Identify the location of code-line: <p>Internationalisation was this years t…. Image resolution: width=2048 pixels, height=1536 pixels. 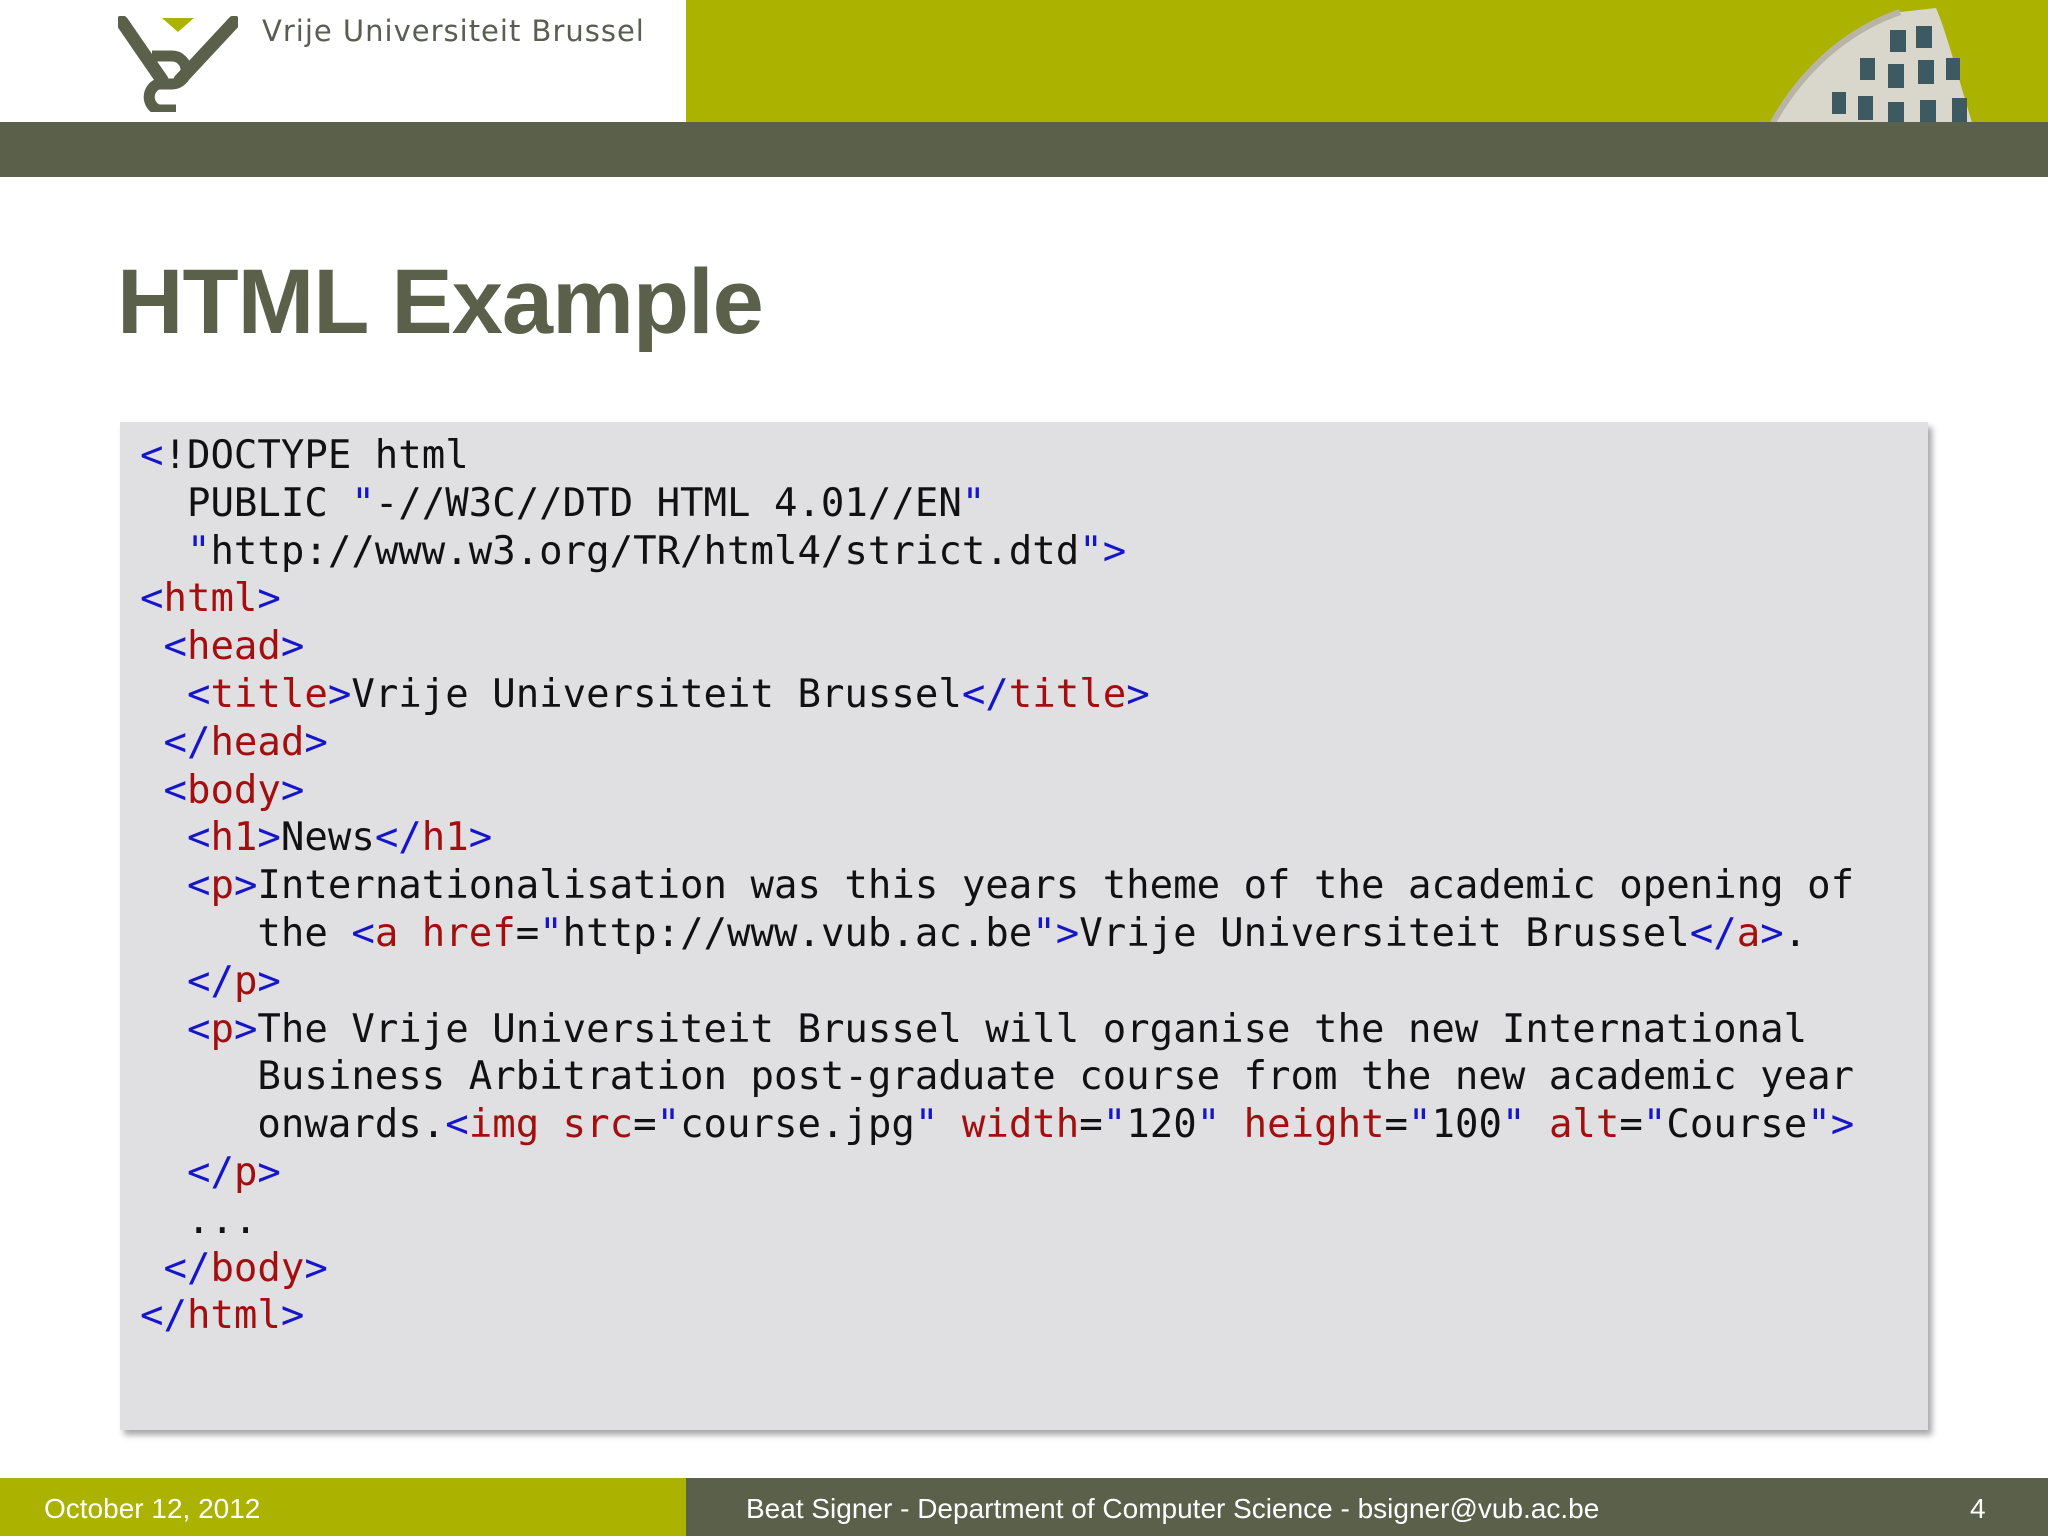
(1020, 886).